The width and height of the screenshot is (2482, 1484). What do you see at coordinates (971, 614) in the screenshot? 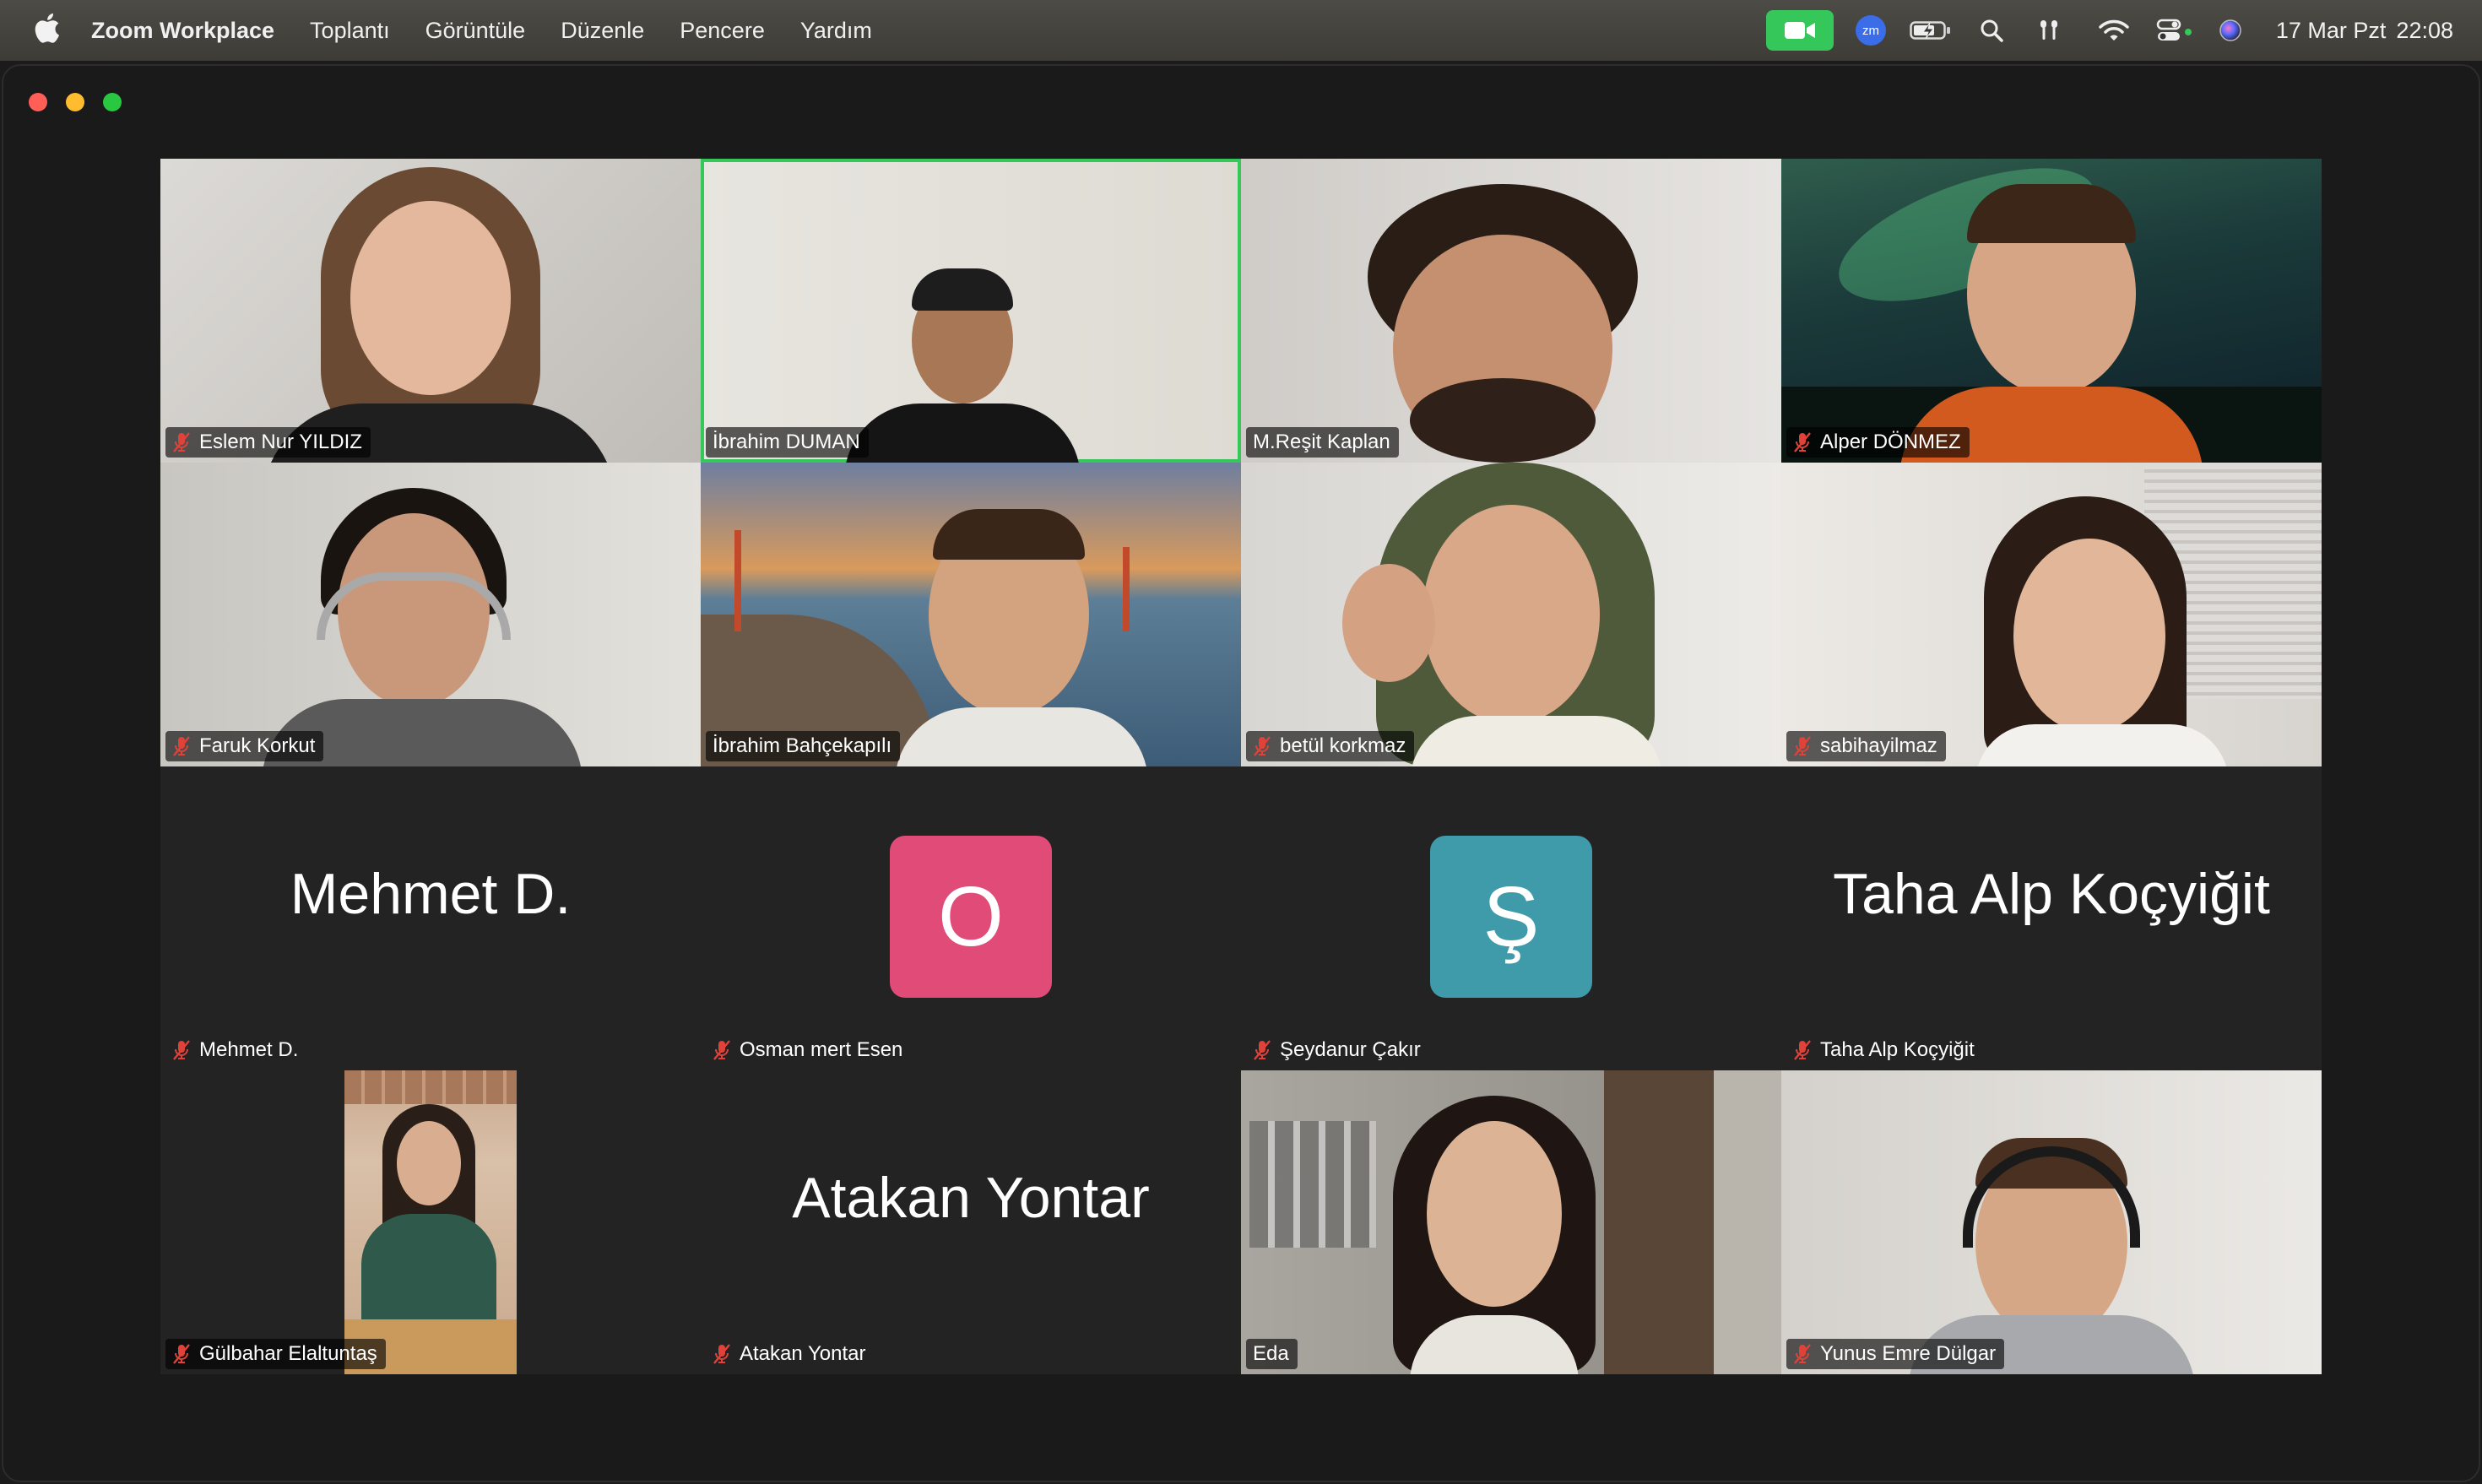
I see `participant-tile-ibrahim-bahcekapili: İbrahim Bahçekapılı` at bounding box center [971, 614].